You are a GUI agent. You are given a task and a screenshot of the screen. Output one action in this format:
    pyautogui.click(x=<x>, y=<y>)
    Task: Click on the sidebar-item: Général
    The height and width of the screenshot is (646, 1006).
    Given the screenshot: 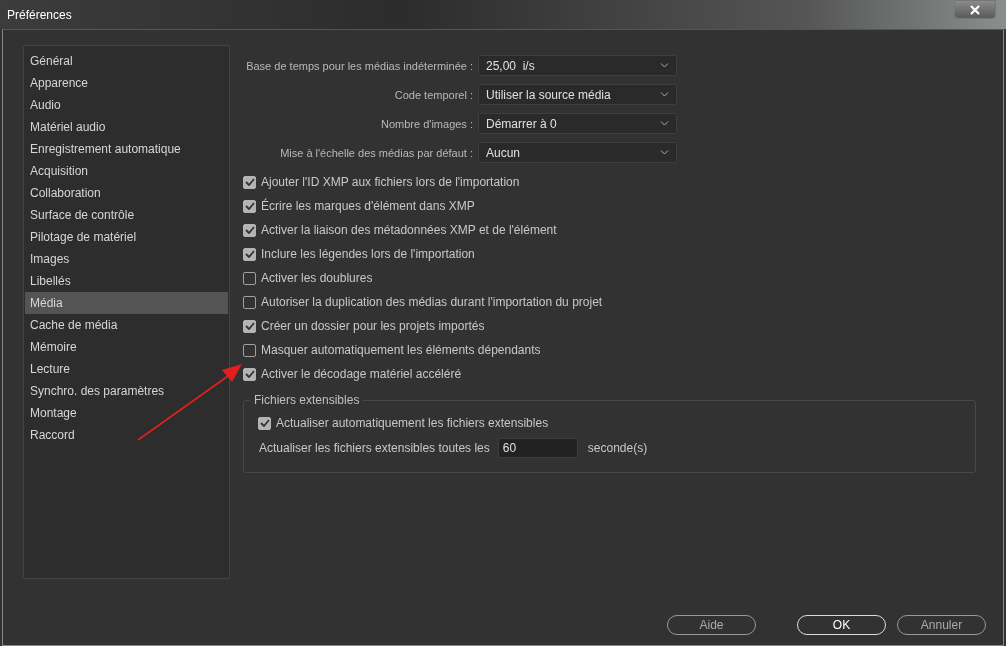 What is the action you would take?
    pyautogui.click(x=126, y=61)
    